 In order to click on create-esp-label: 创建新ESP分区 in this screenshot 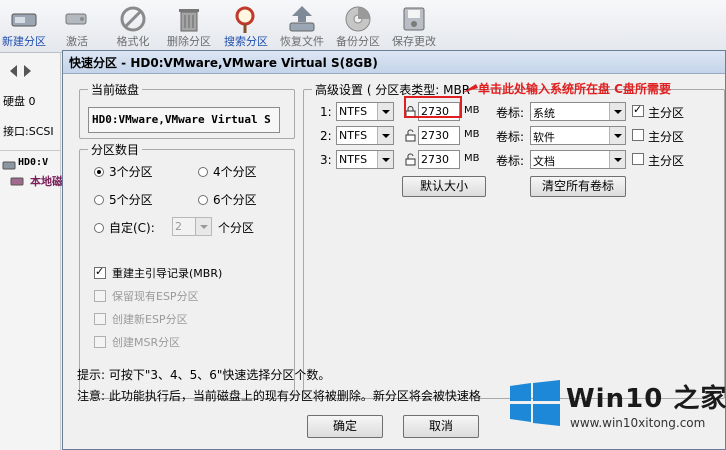, I will do `click(150, 319)`.